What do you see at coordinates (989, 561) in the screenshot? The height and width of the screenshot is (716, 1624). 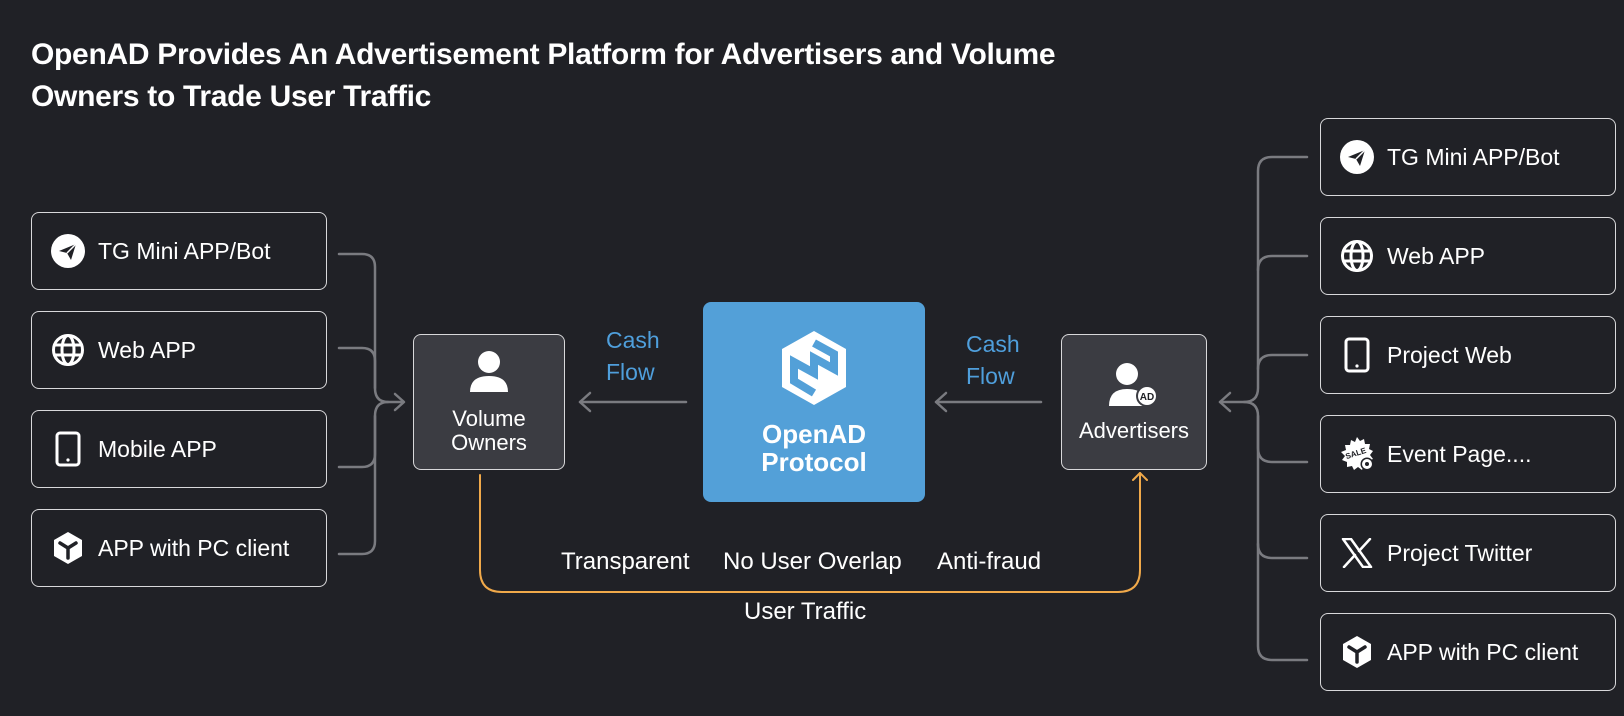 I see `feature-anti-fraud: Anti-fraud` at bounding box center [989, 561].